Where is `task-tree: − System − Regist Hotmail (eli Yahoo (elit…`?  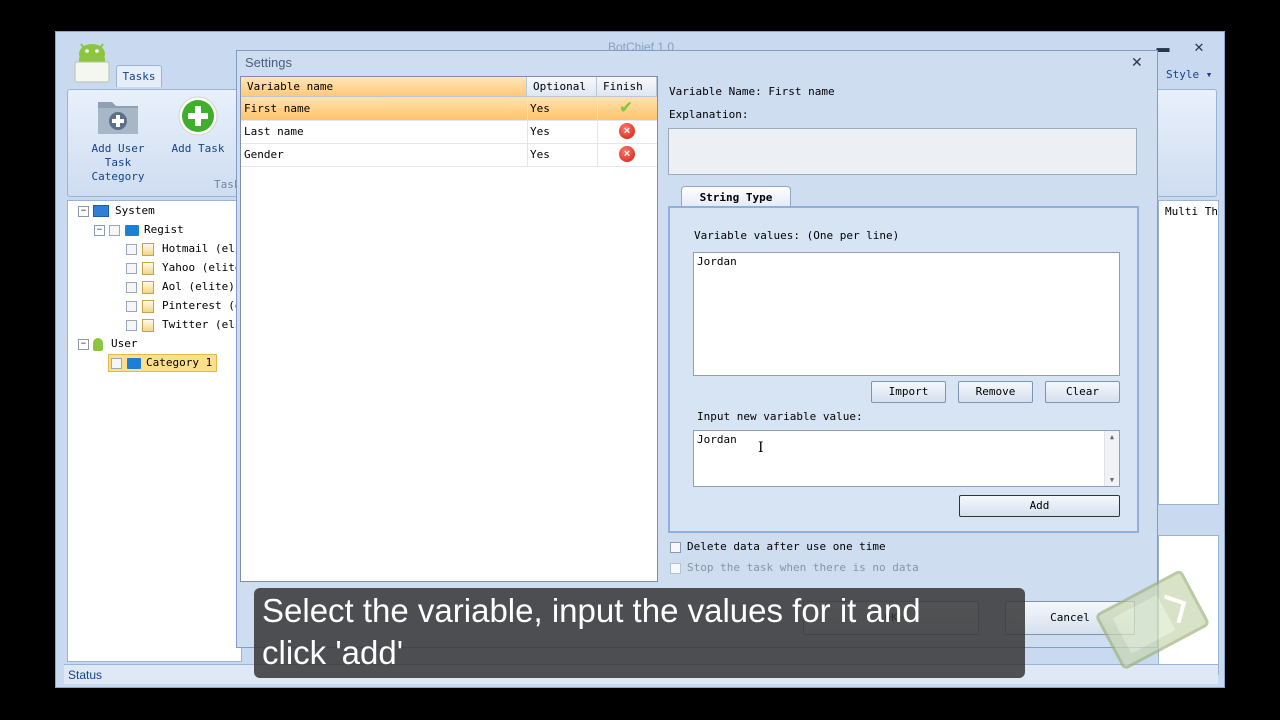 task-tree: − System − Regist Hotmail (eli Yahoo (elit… is located at coordinates (154, 431).